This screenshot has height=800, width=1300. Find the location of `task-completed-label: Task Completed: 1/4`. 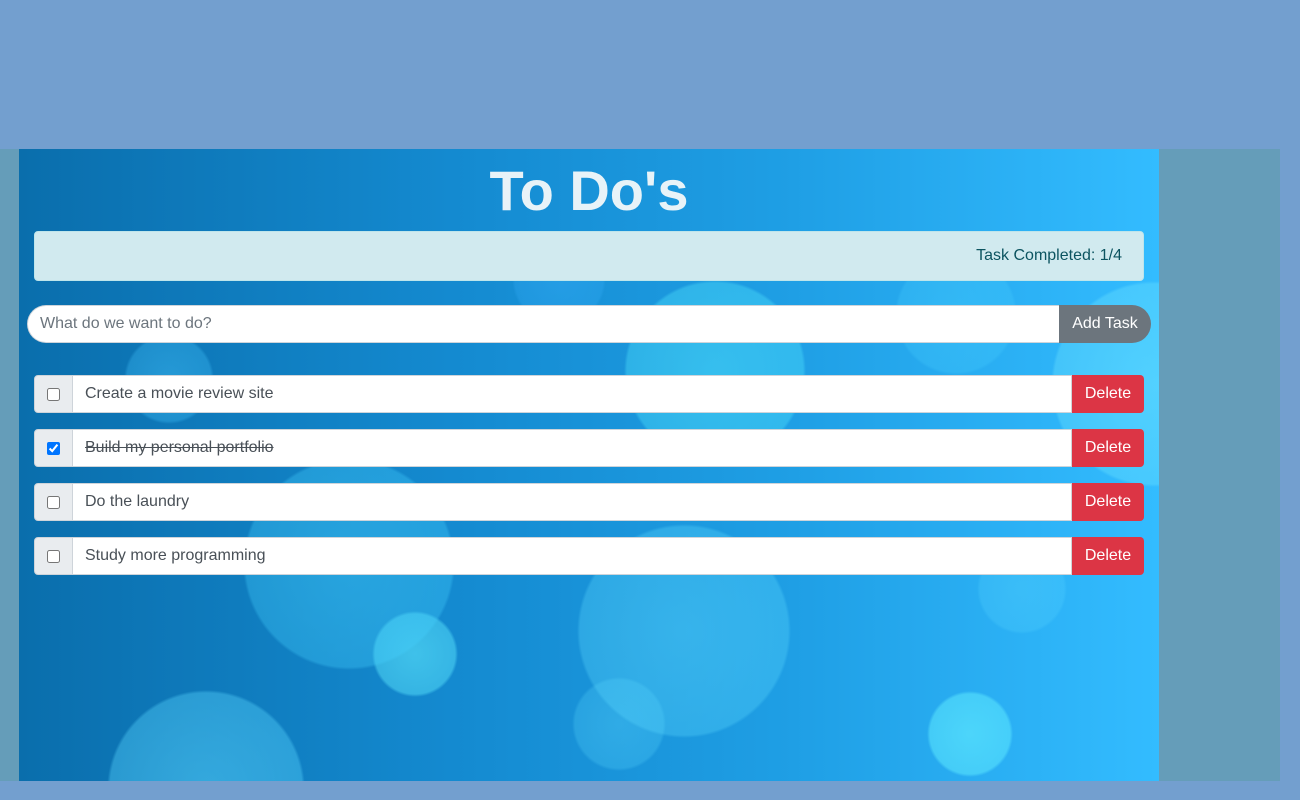

task-completed-label: Task Completed: 1/4 is located at coordinates (1049, 255).